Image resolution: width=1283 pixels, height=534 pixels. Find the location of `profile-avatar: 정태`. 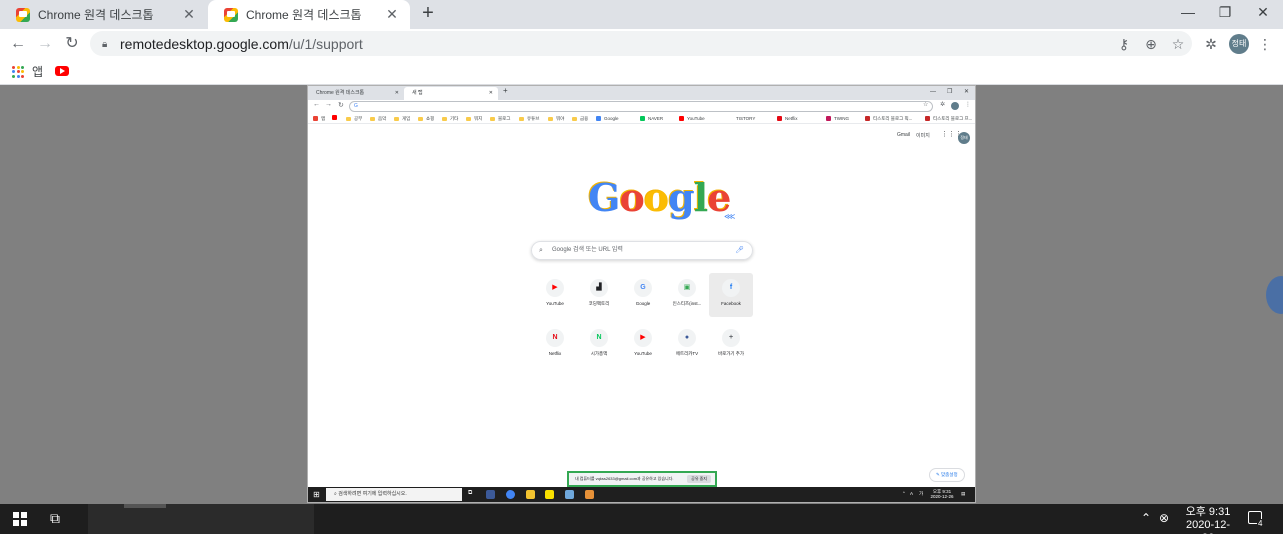

profile-avatar: 정태 is located at coordinates (1239, 44).